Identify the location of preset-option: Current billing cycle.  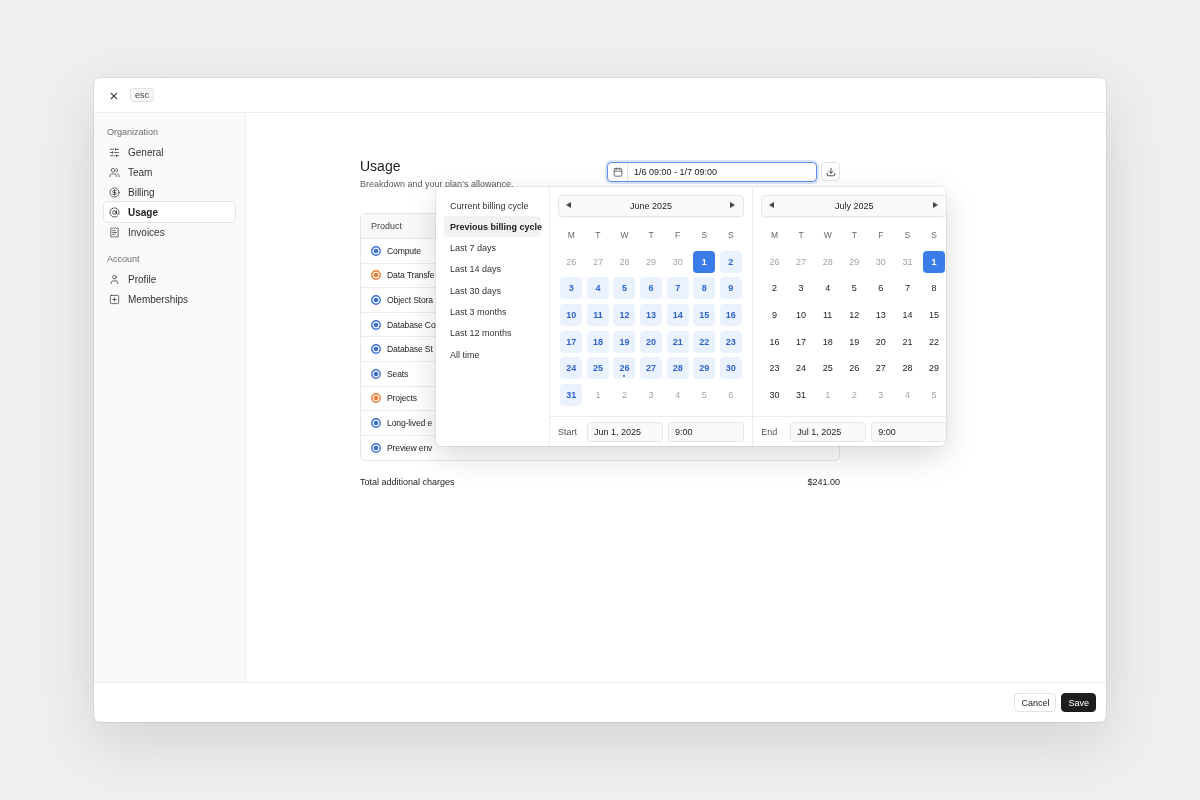
(492, 205).